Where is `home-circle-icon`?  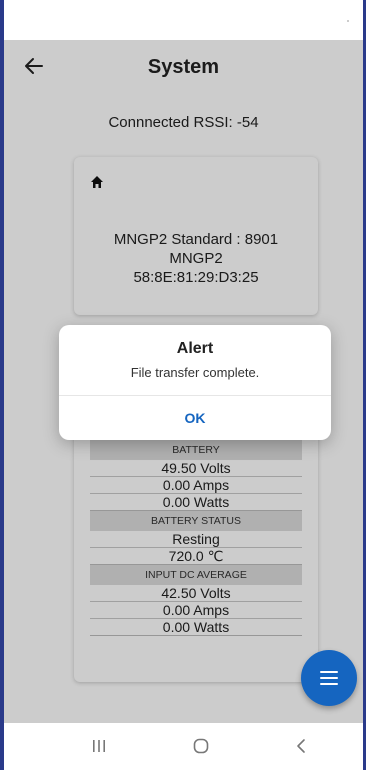 home-circle-icon is located at coordinates (201, 746).